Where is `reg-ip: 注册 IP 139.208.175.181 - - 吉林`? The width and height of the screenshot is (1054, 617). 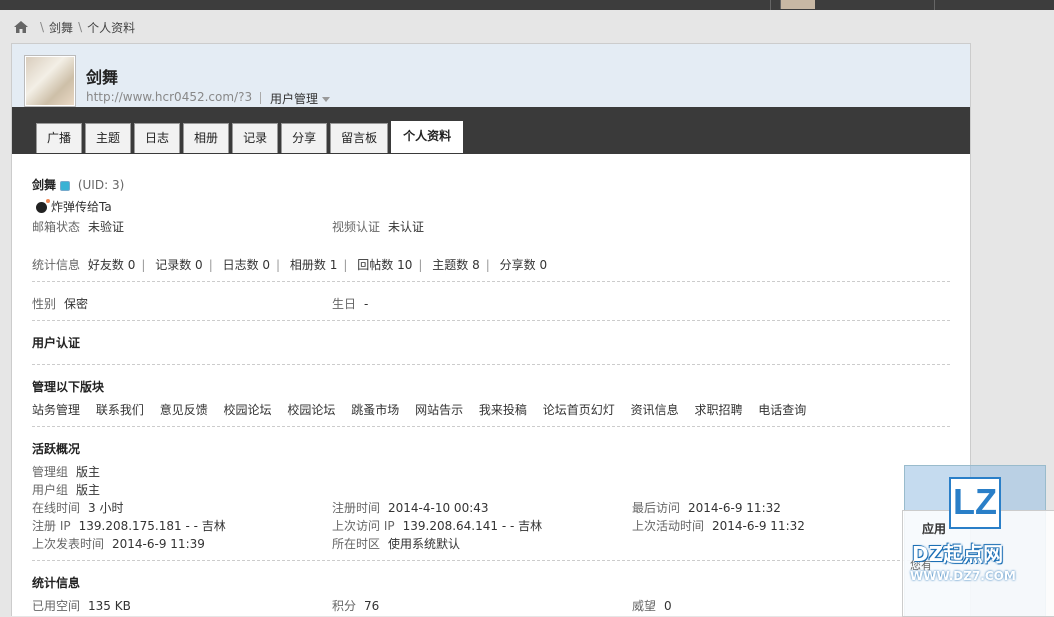
reg-ip: 注册 IP 139.208.175.181 - - 吉林 is located at coordinates (129, 525).